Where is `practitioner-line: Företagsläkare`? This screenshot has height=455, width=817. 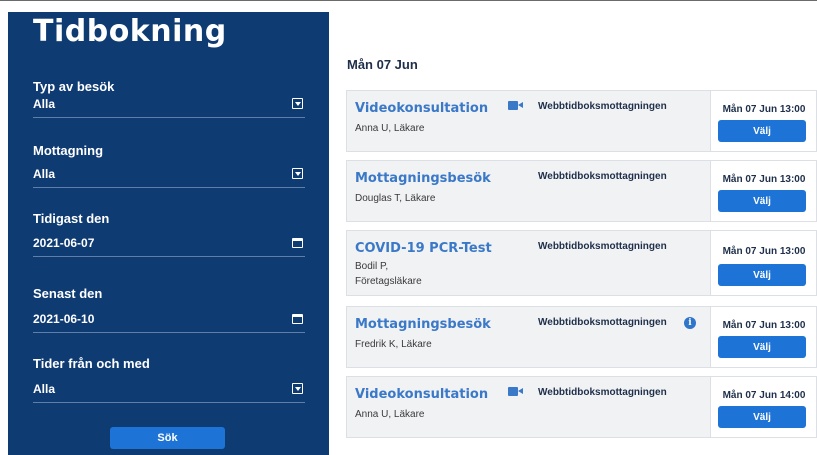 practitioner-line: Företagsläkare is located at coordinates (388, 281).